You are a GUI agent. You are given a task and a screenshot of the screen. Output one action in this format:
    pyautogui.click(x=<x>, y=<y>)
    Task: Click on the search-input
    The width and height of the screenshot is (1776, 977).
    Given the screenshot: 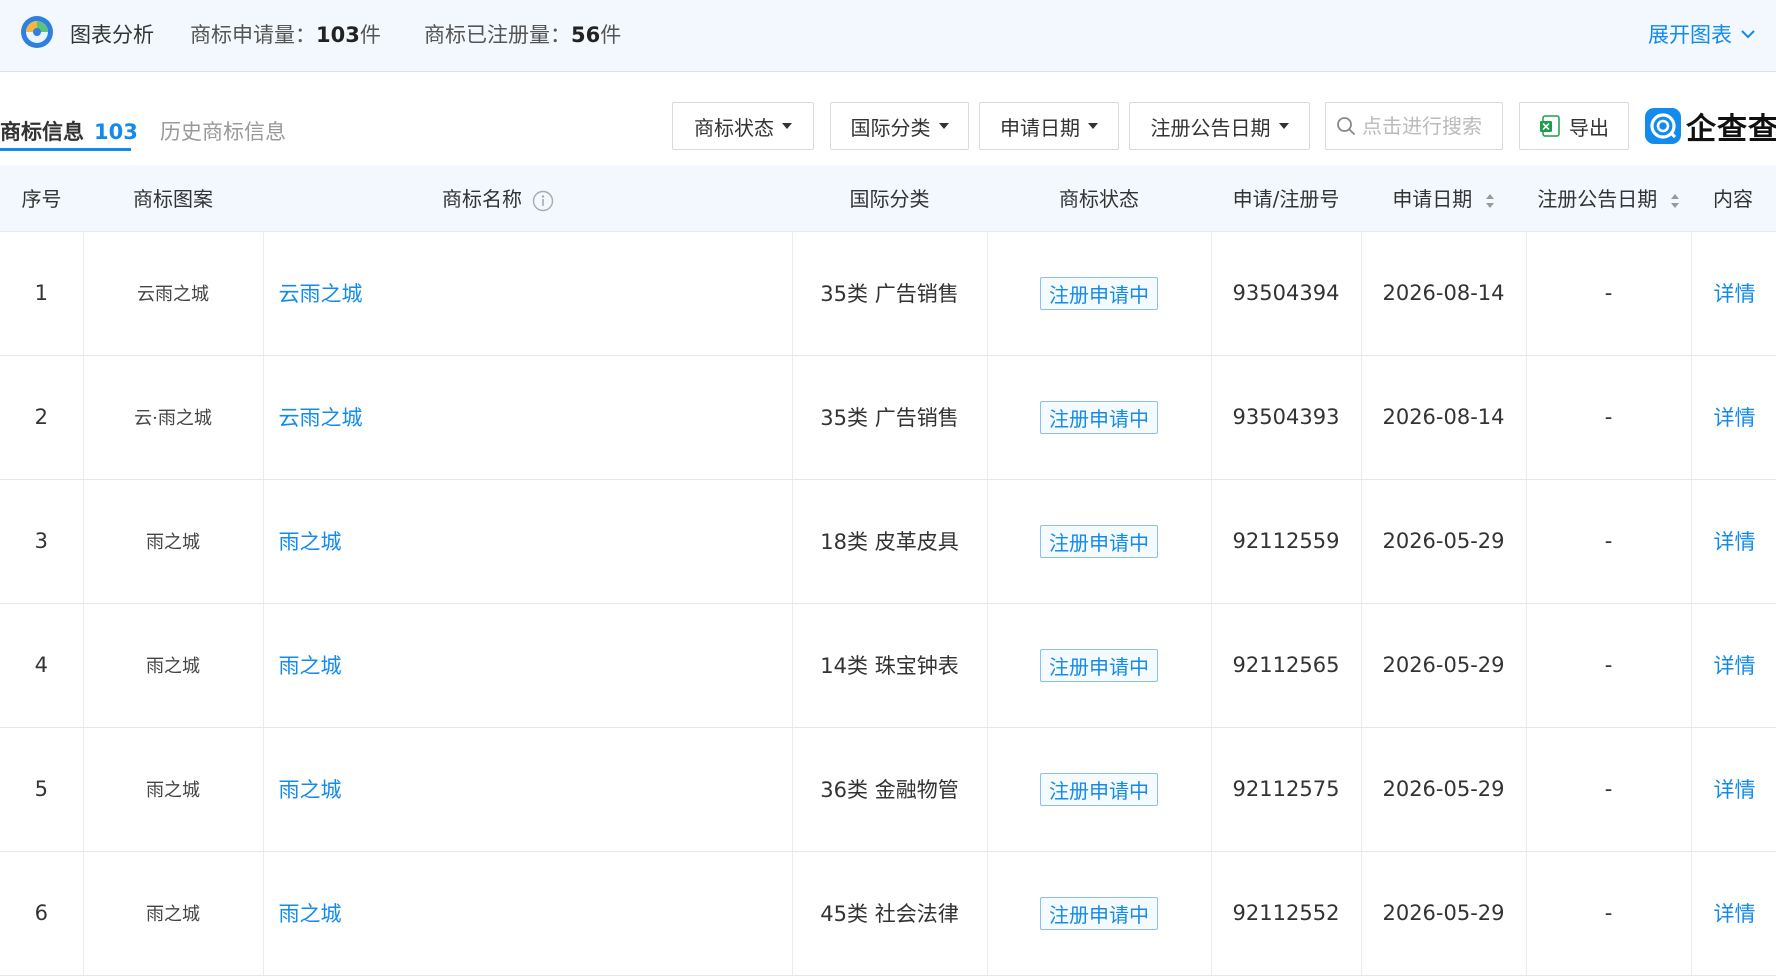 What is the action you would take?
    pyautogui.click(x=1432, y=126)
    